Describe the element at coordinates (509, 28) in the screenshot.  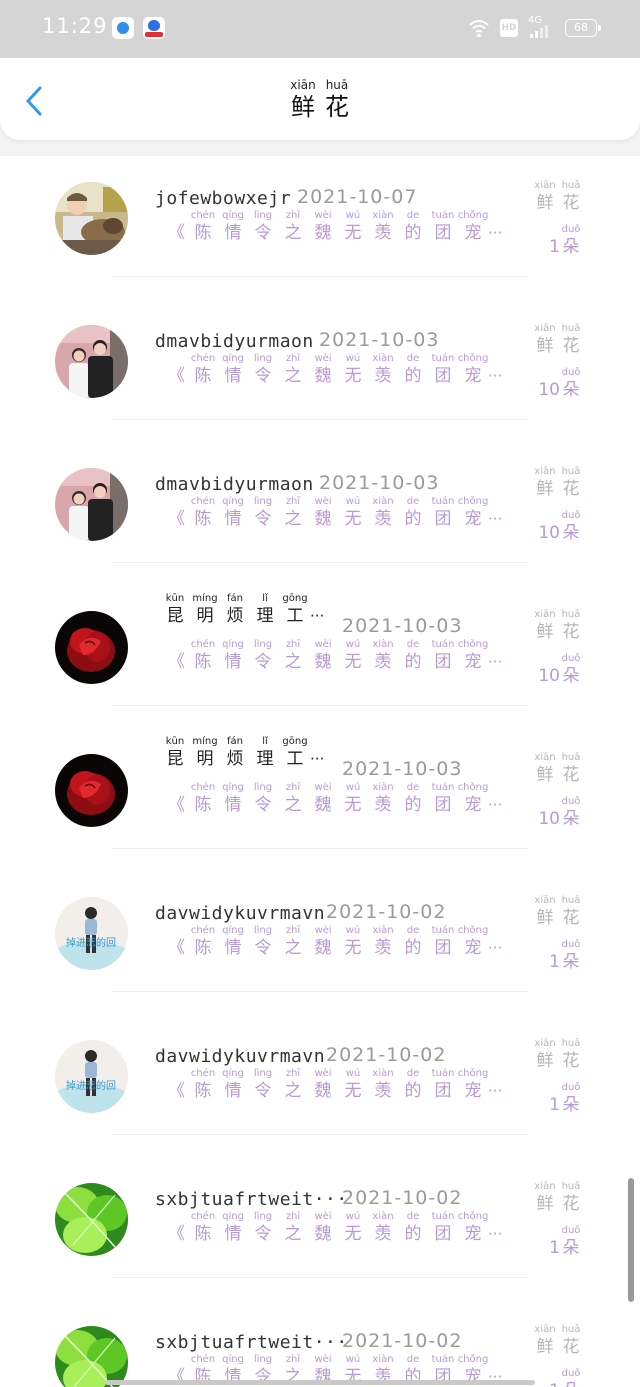
I see `hd-icon: HD` at that location.